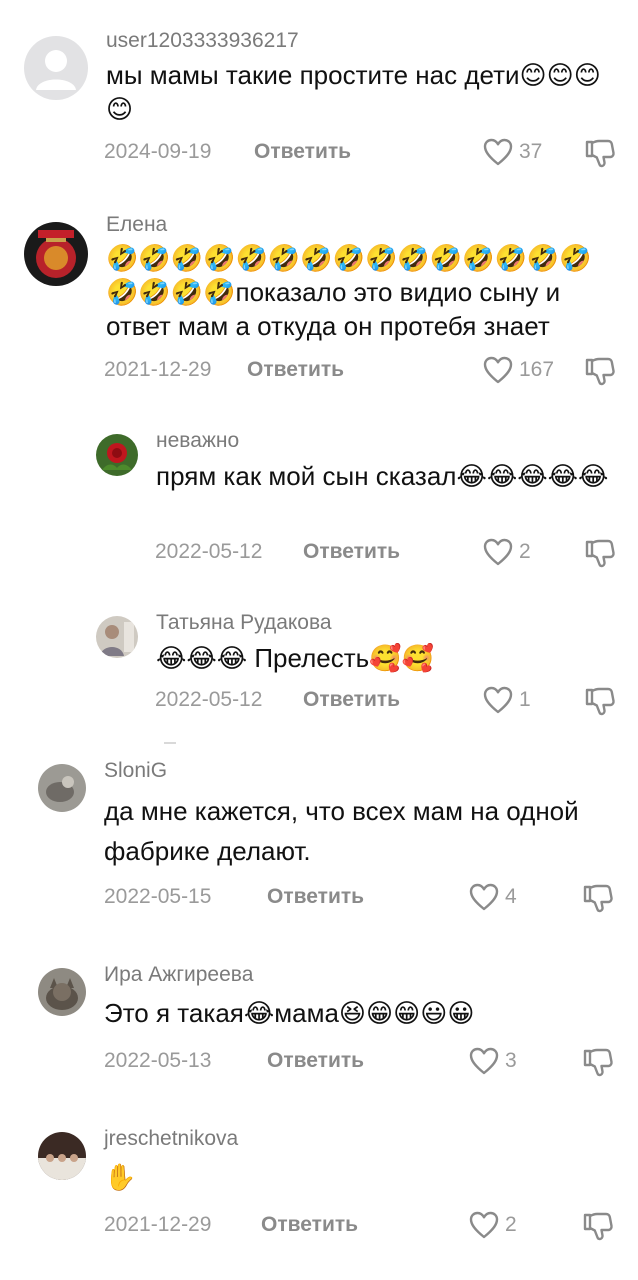 The height and width of the screenshot is (1280, 638). I want to click on cccp-emblem-avatar, so click(56, 254).